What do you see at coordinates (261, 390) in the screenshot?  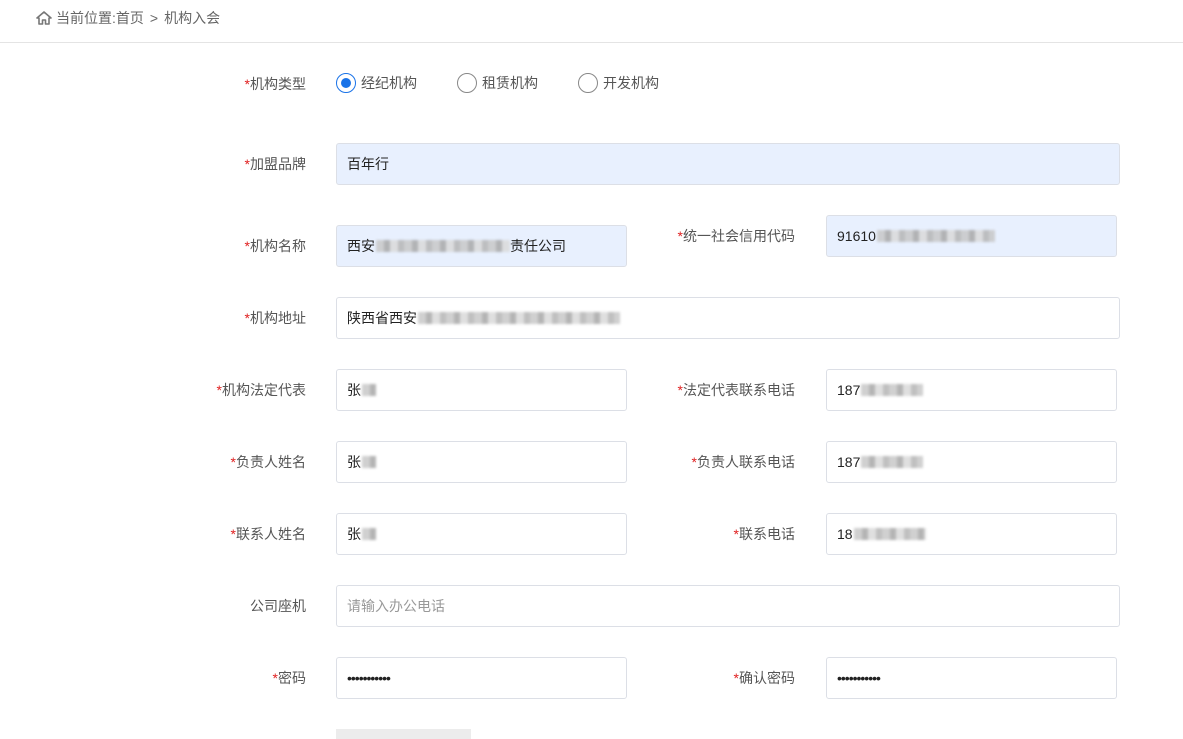 I see `legal-rep-label: *机构法定代表` at bounding box center [261, 390].